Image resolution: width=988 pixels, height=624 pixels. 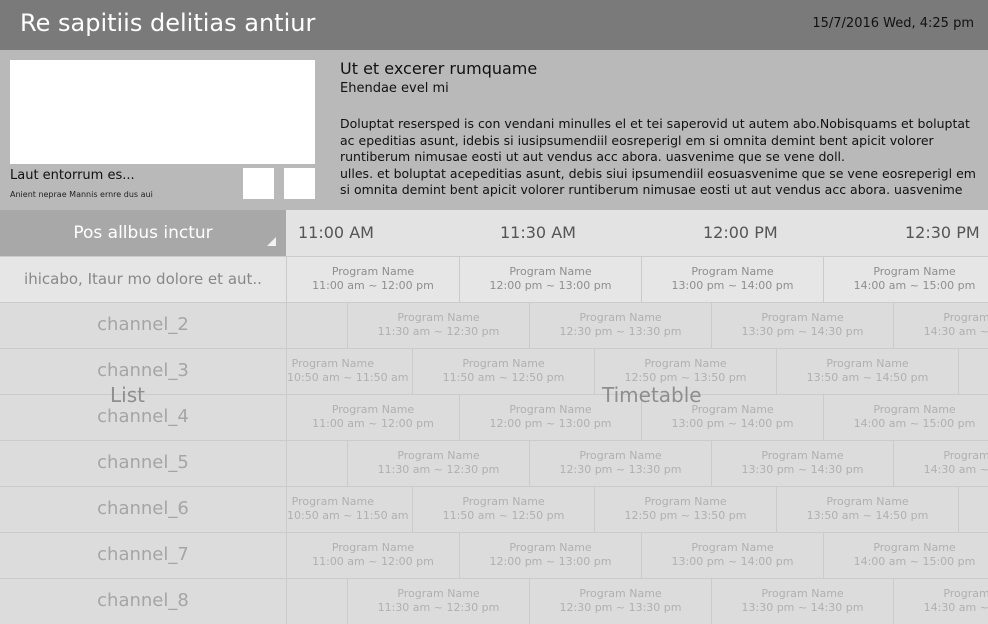 I want to click on time-slot-label: 11:00 AM, so click(x=336, y=232).